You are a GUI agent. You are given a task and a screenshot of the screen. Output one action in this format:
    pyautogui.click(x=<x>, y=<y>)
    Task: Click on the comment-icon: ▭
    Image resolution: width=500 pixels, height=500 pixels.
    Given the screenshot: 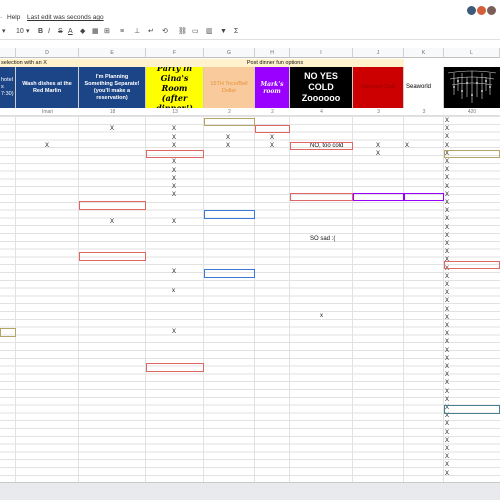 What is the action you would take?
    pyautogui.click(x=195, y=32)
    